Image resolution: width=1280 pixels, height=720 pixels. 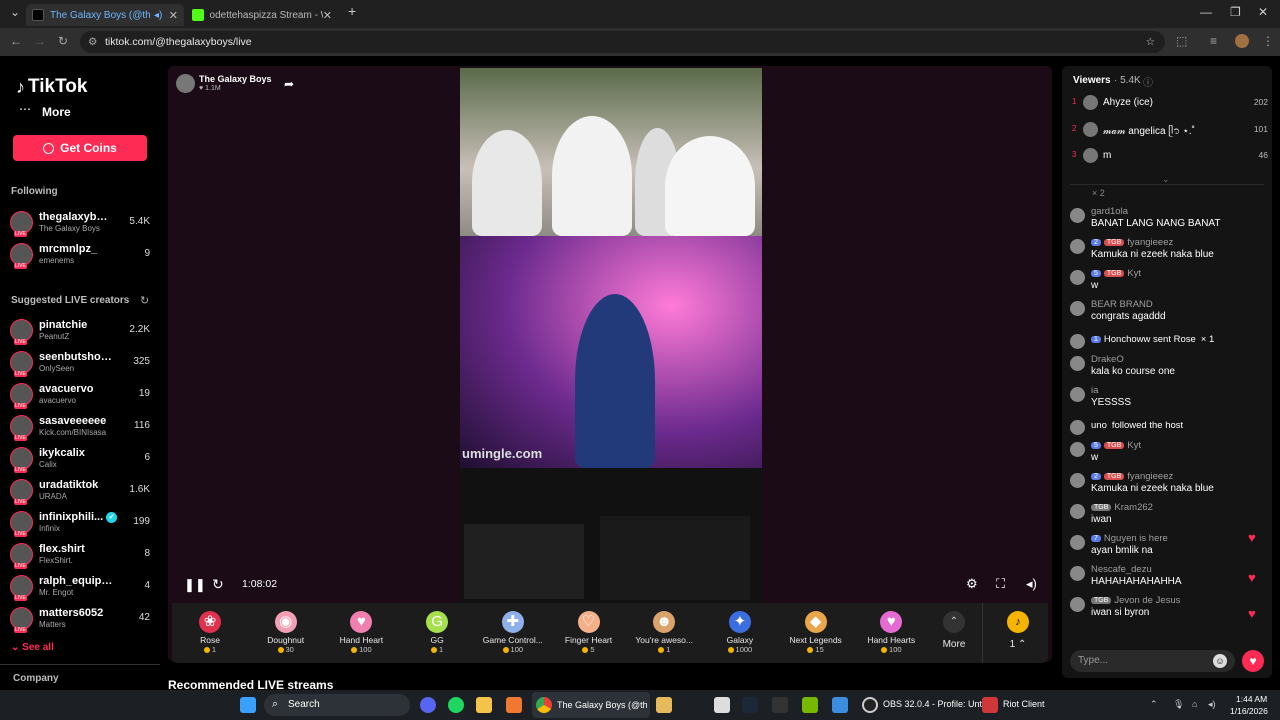 What do you see at coordinates (51, 87) in the screenshot?
I see `tiktok-logo: ♪ TikTok` at bounding box center [51, 87].